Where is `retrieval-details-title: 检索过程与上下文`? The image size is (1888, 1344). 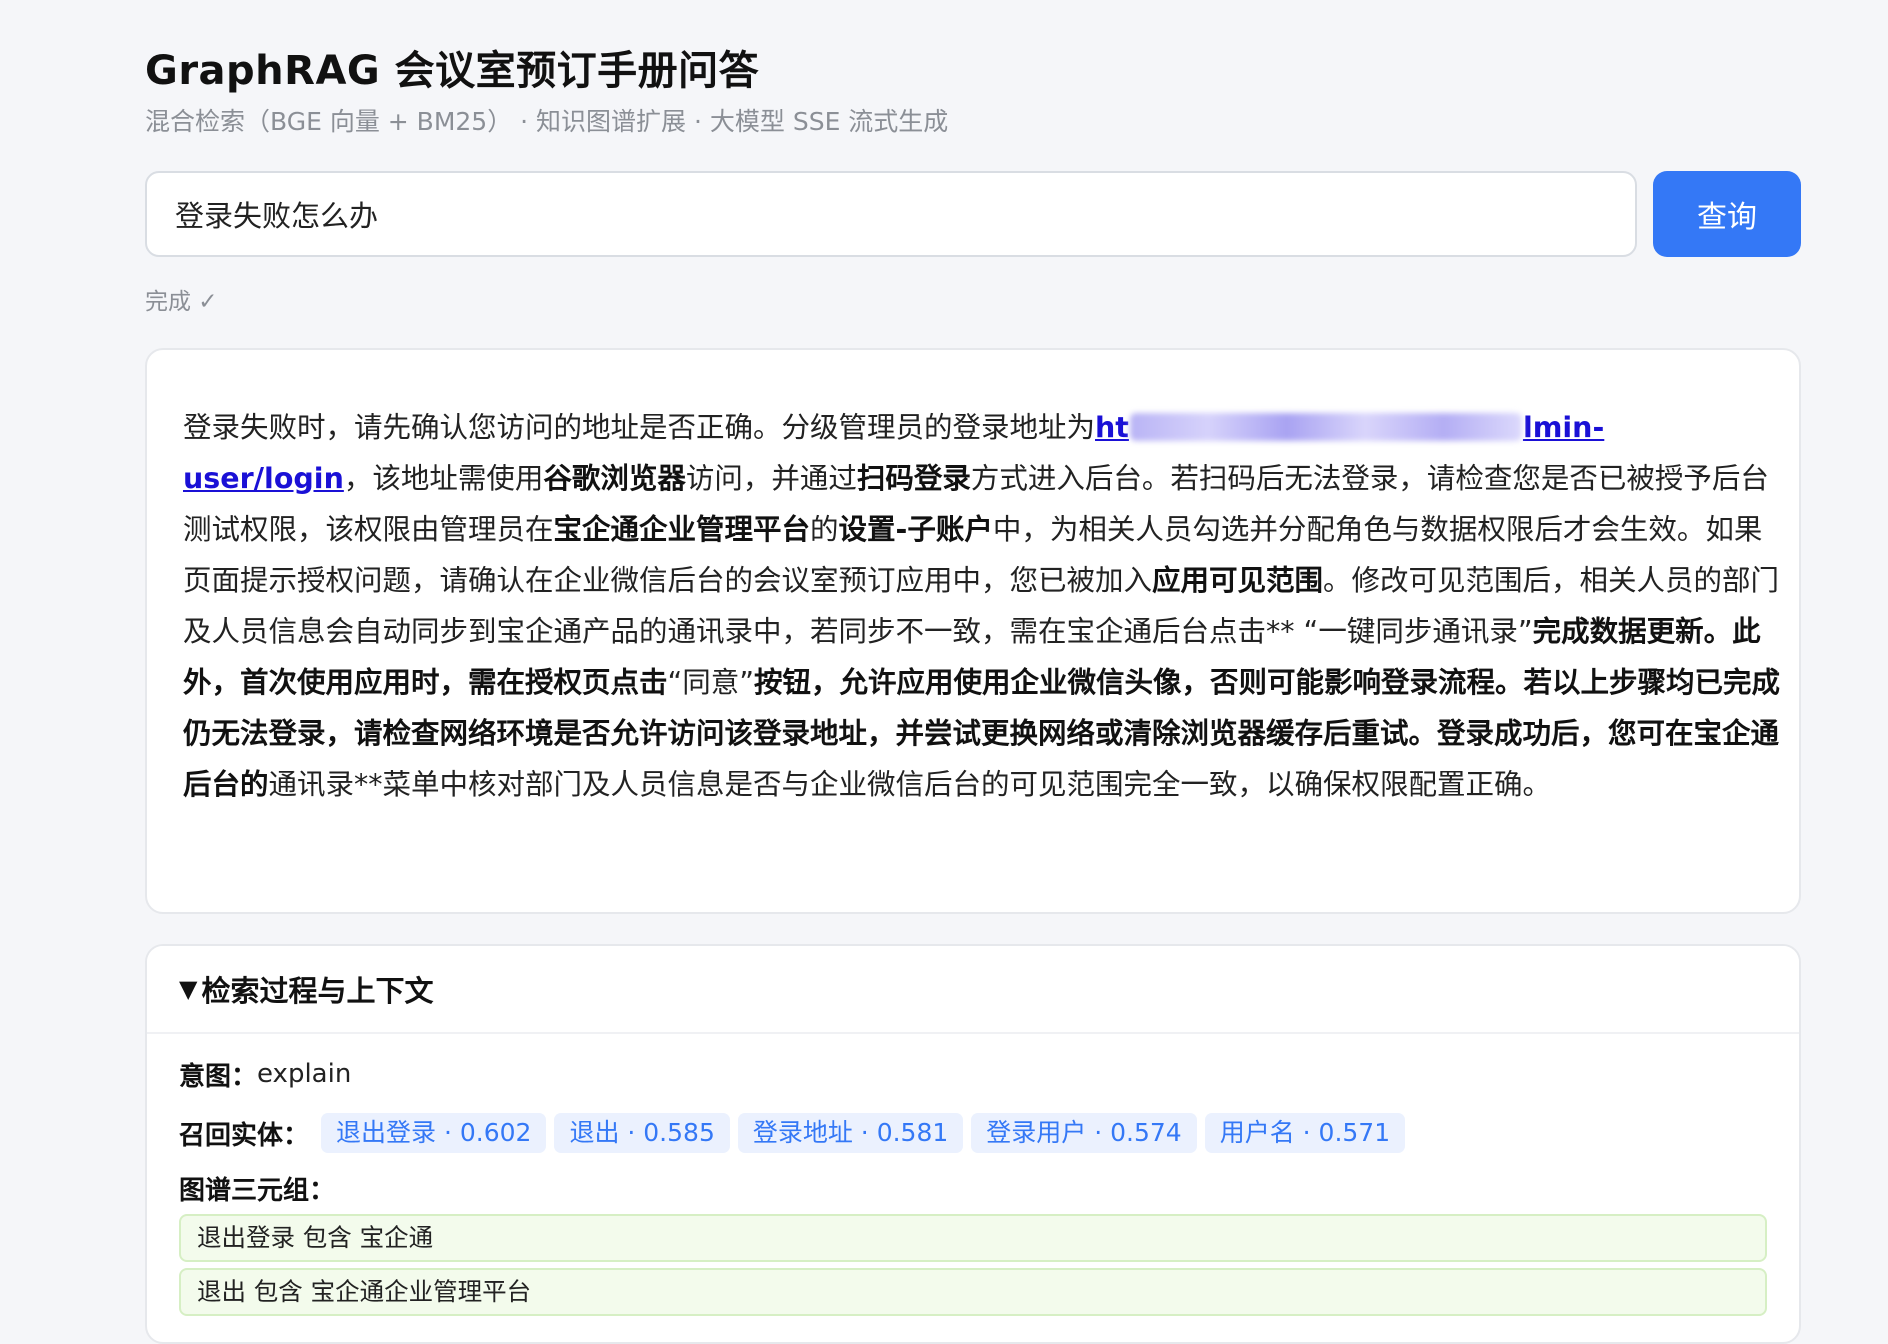 retrieval-details-title: 检索过程与上下文 is located at coordinates (317, 991).